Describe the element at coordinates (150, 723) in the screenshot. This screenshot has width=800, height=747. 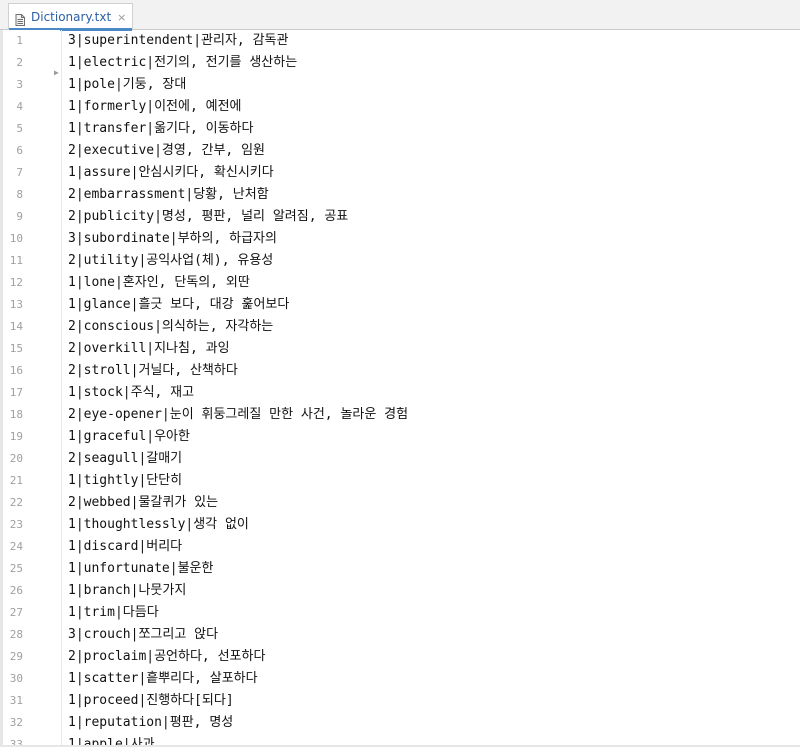
I see `line-text: 1|reputation|평판, 명성` at that location.